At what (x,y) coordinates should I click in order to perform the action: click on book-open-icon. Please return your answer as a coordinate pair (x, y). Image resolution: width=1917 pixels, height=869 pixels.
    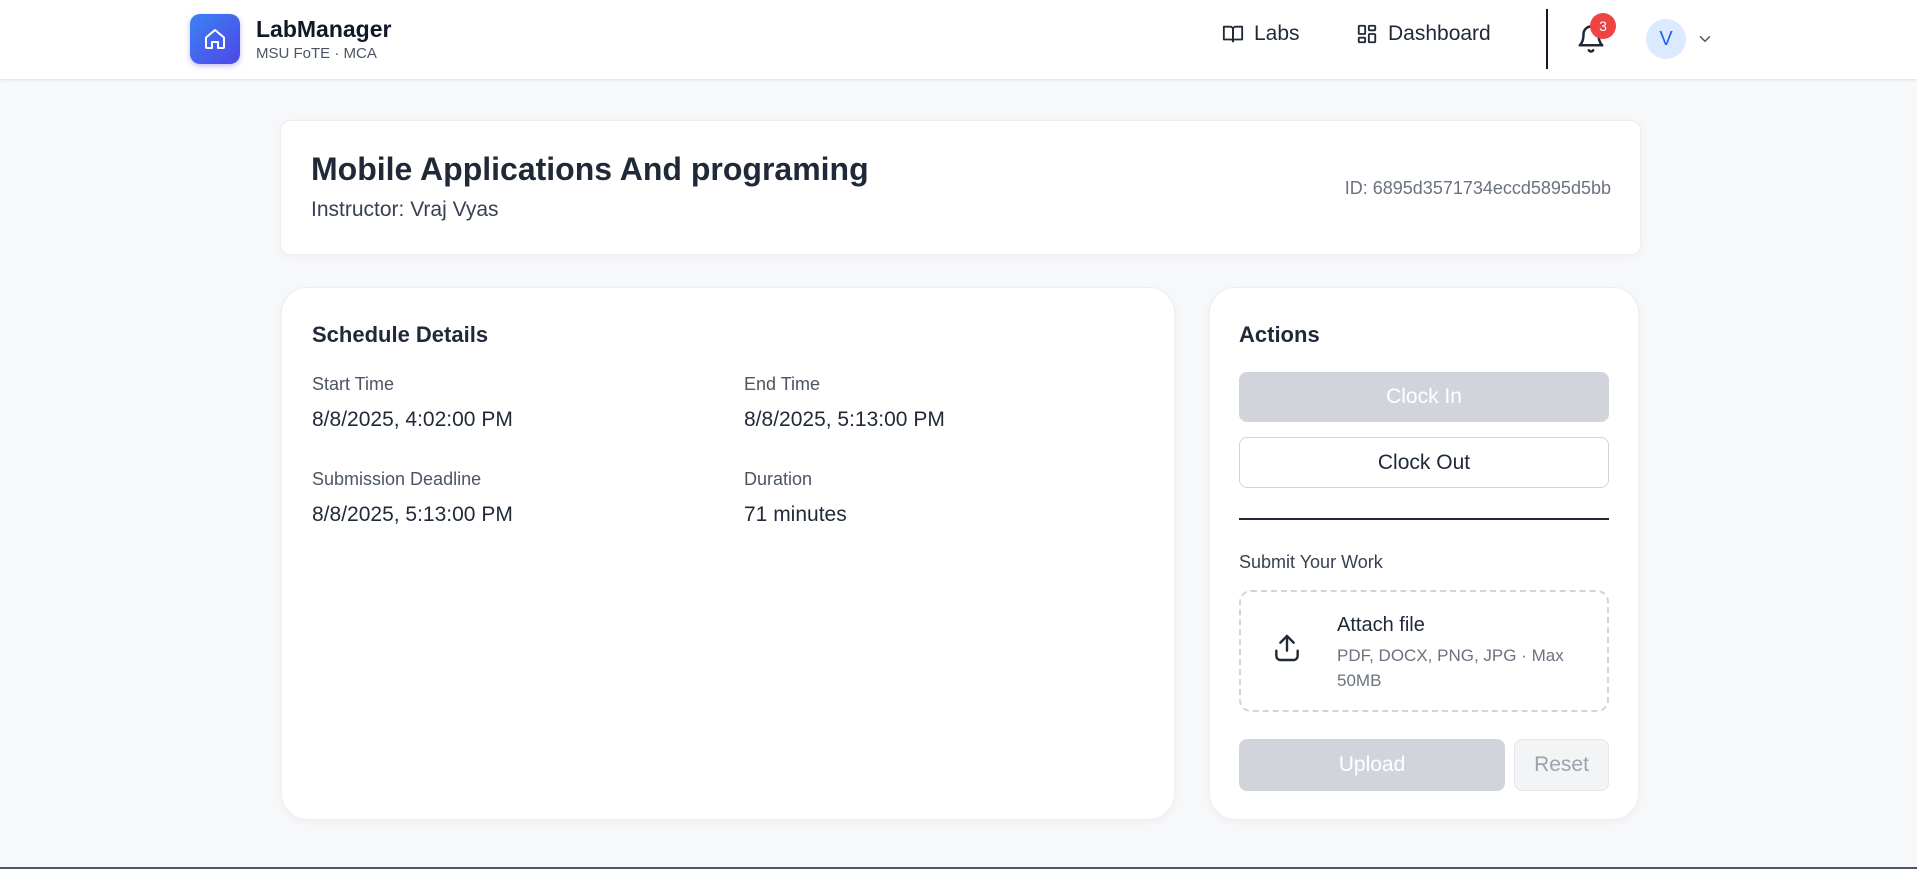
    Looking at the image, I should click on (1233, 34).